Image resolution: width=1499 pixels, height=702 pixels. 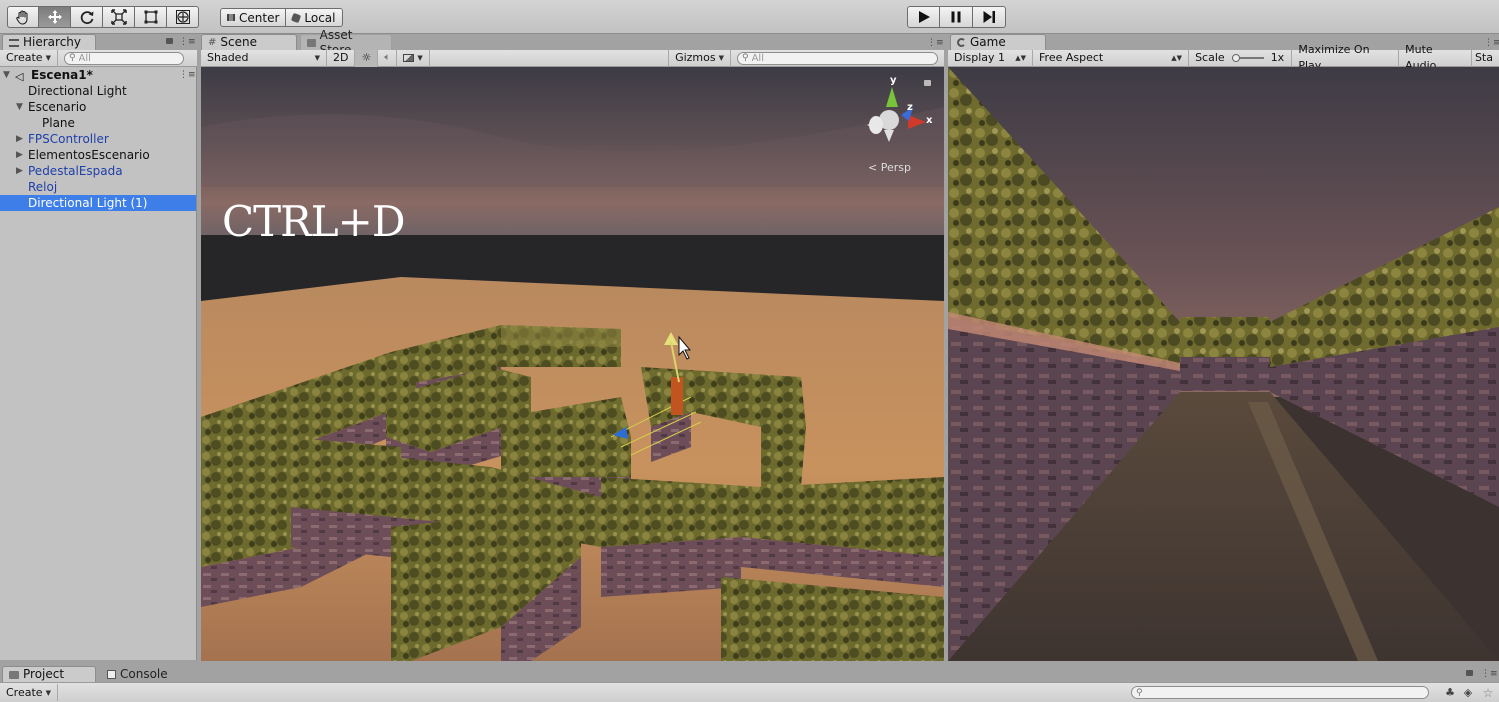 What do you see at coordinates (52, 42) in the screenshot?
I see `hierarchy-tab-label: Hierarchy` at bounding box center [52, 42].